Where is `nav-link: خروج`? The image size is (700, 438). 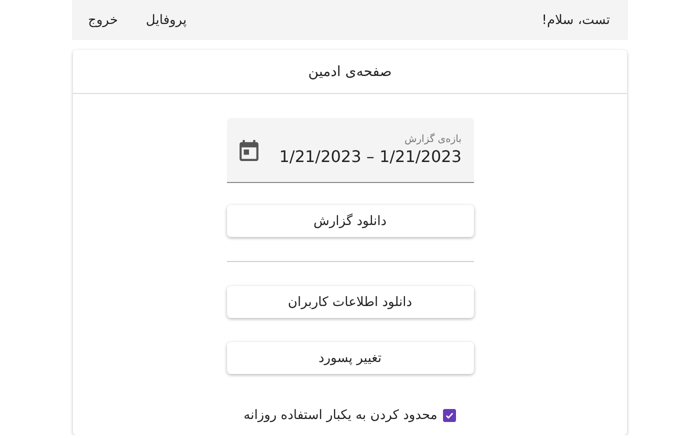
nav-link: خروج is located at coordinates (103, 20).